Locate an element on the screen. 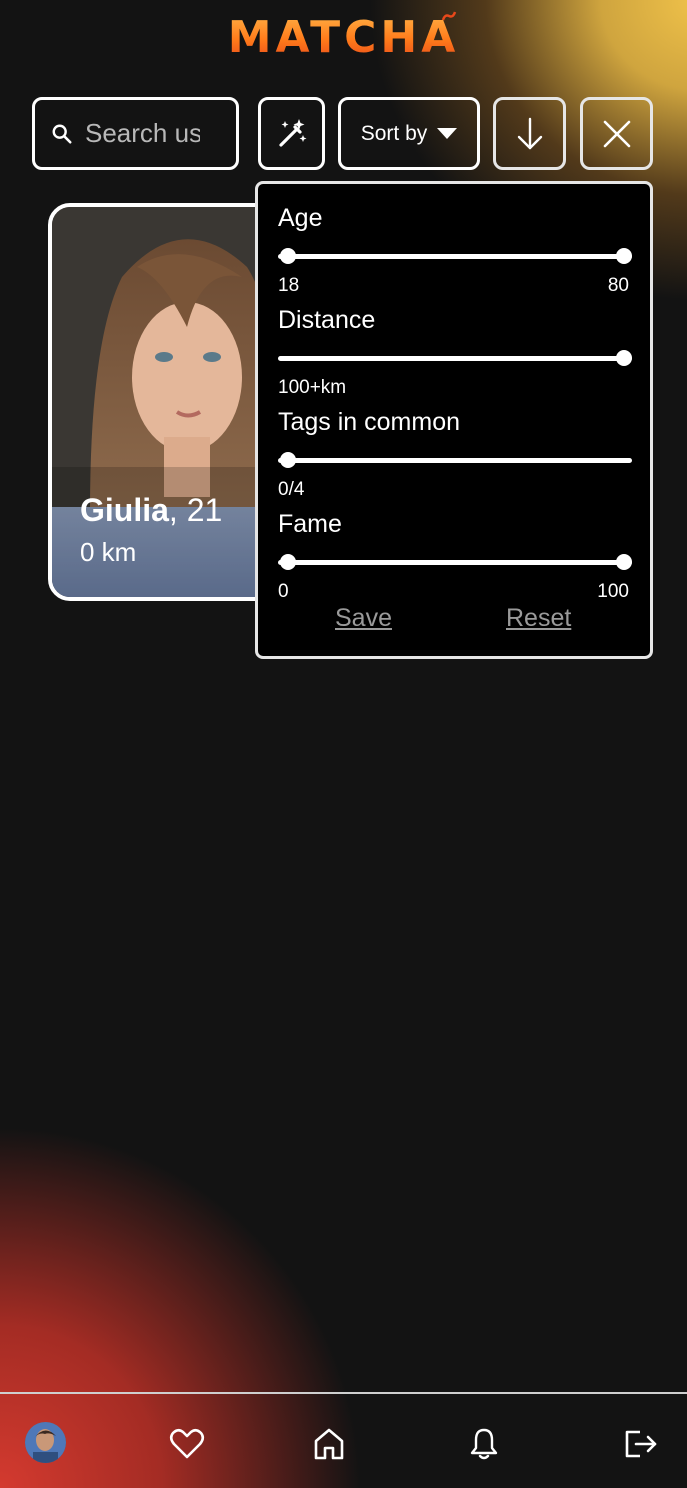 The width and height of the screenshot is (687, 1488). close-filter-button is located at coordinates (616, 133).